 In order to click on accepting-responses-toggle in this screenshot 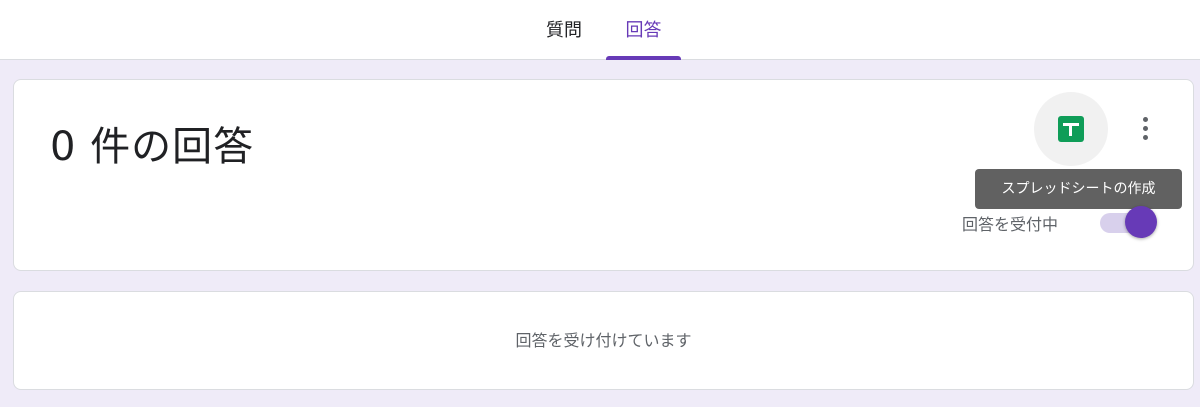, I will do `click(1130, 223)`.